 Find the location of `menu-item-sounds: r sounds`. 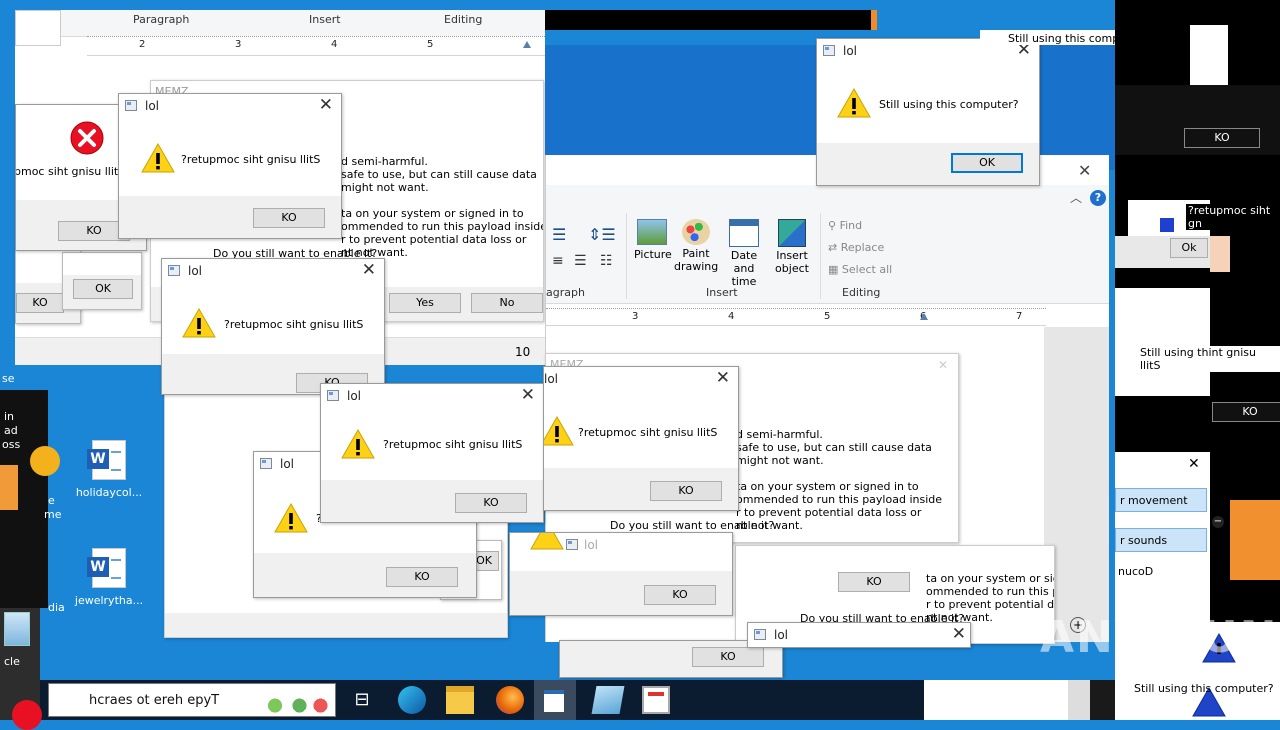

menu-item-sounds: r sounds is located at coordinates (1161, 540).